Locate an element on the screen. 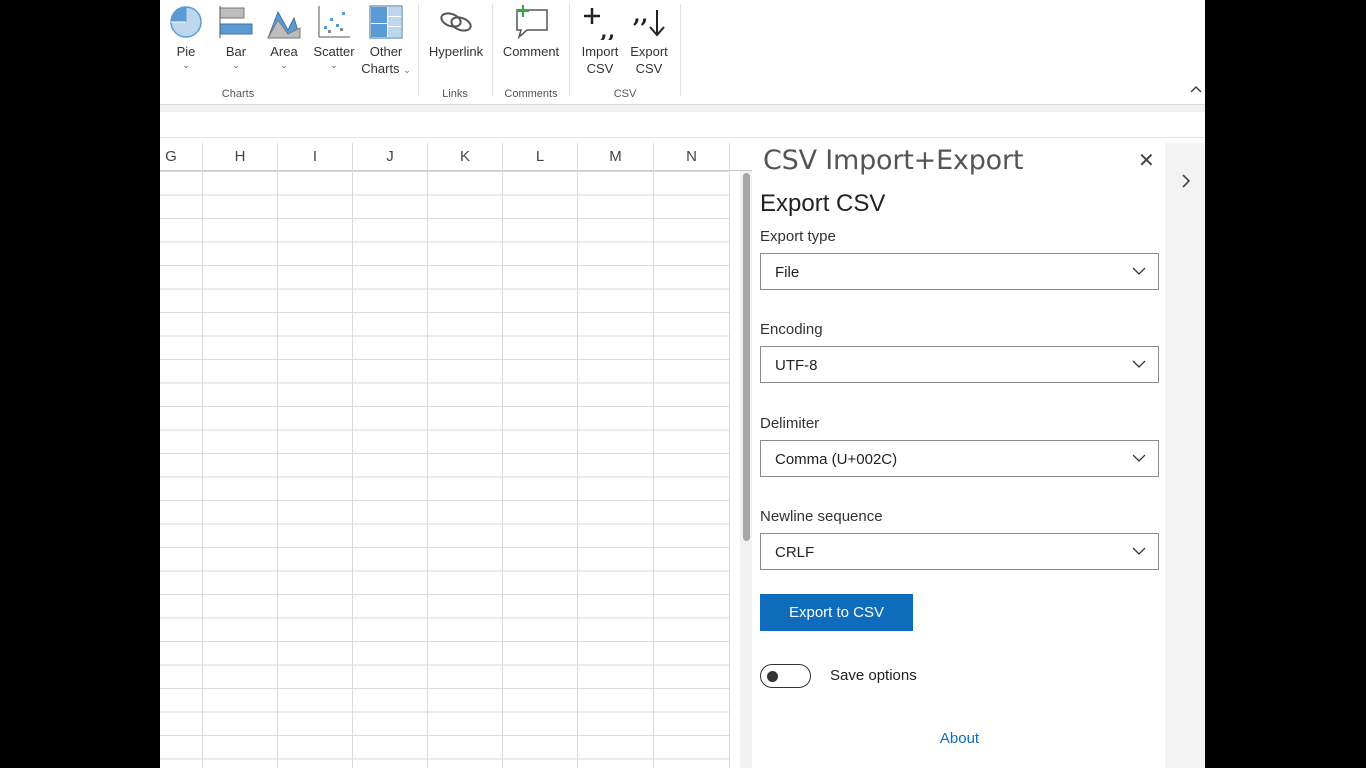 Image resolution: width=1366 pixels, height=768 pixels. links-group-label: Links is located at coordinates (455, 94).